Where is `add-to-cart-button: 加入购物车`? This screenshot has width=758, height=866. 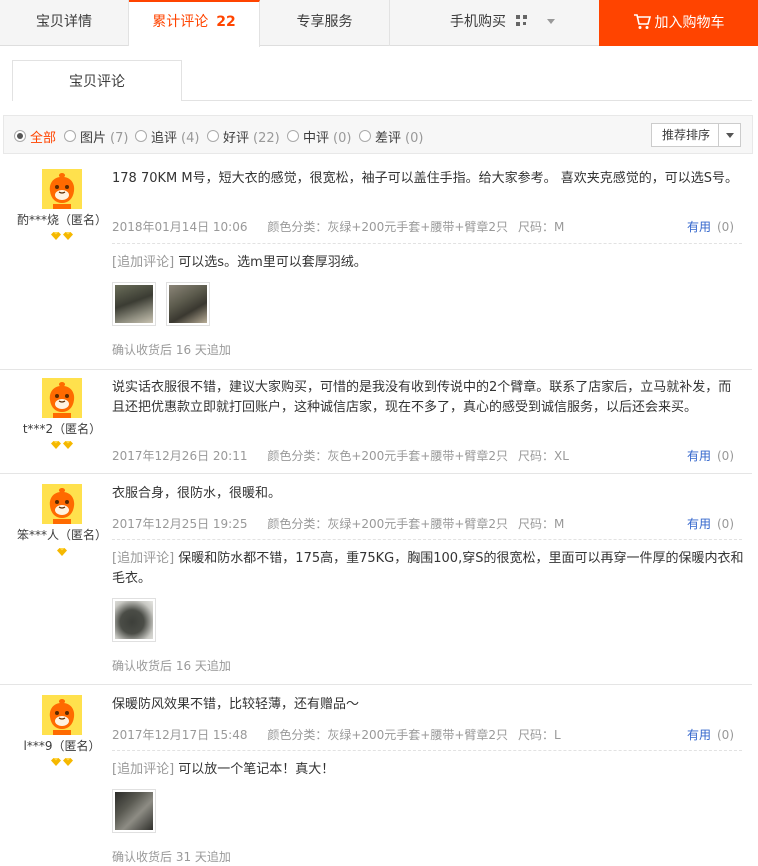 add-to-cart-button: 加入购物车 is located at coordinates (678, 23).